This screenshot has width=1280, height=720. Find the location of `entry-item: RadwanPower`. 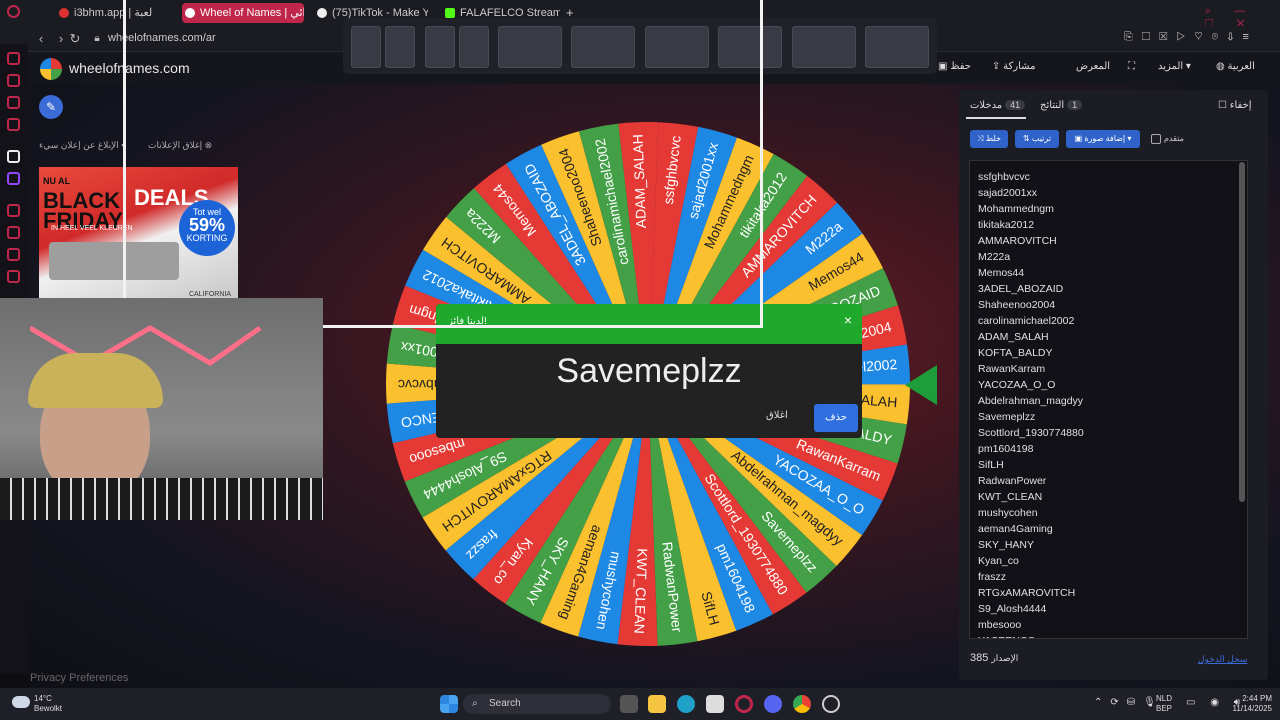

entry-item: RadwanPower is located at coordinates (1012, 481).